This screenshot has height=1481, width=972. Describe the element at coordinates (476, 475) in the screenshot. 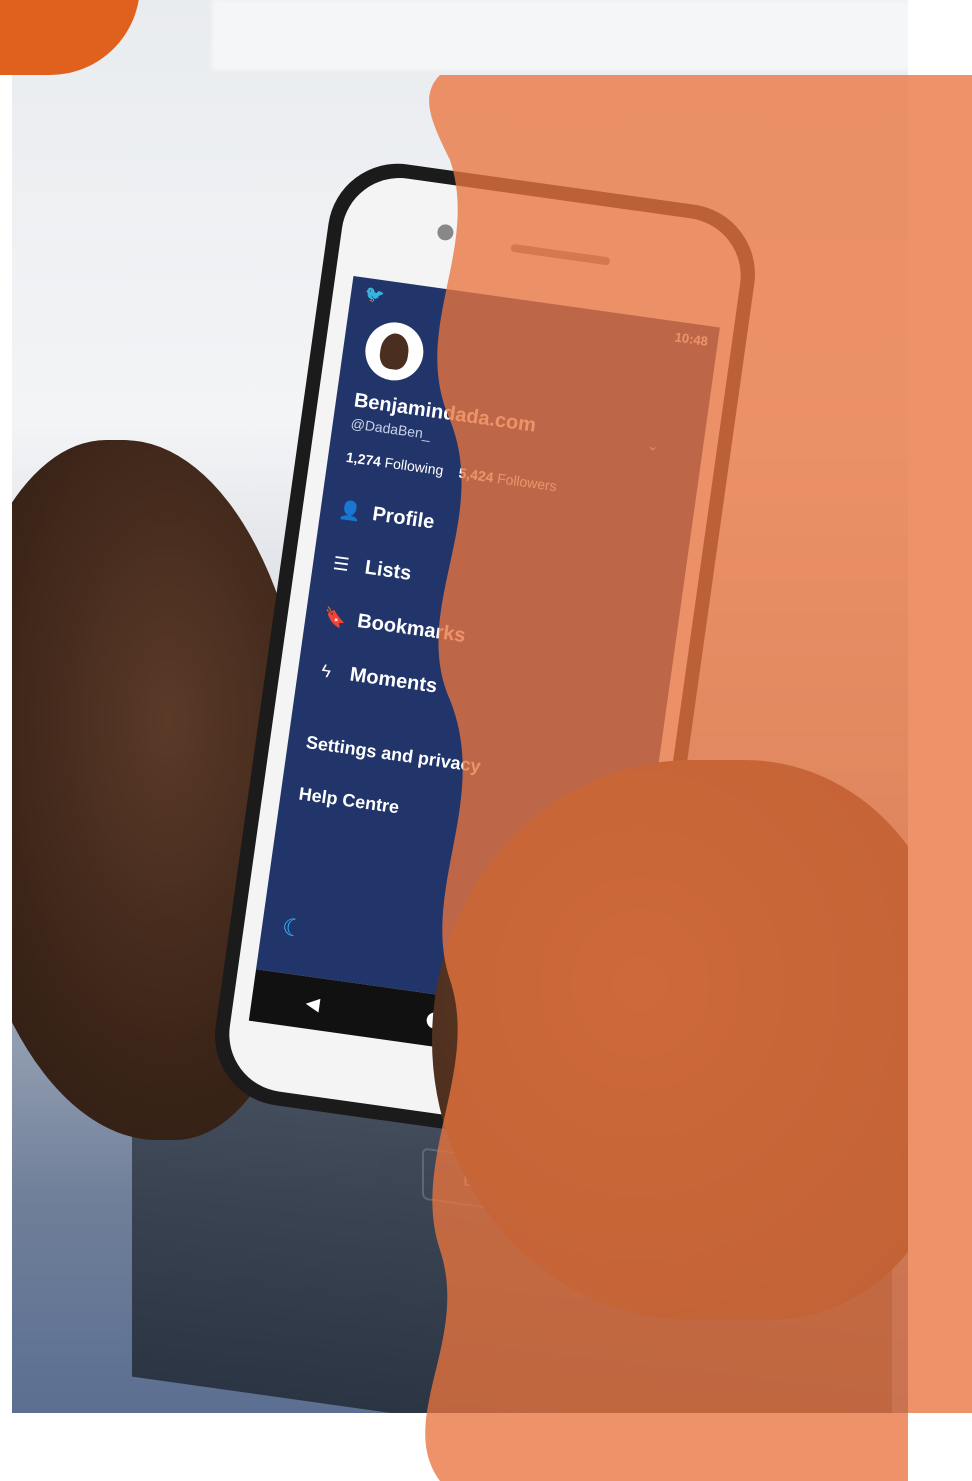

I see `followers-count: 5,424` at that location.